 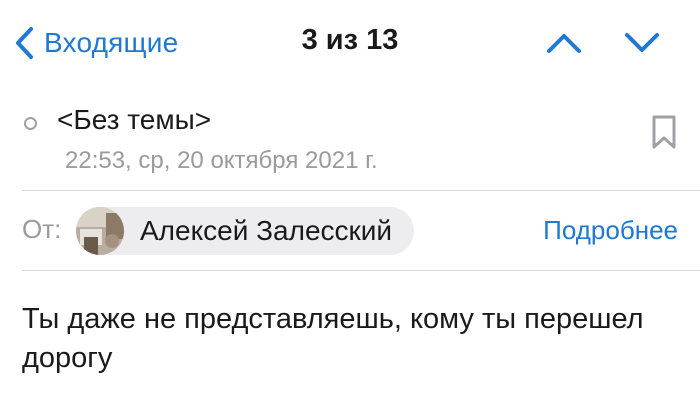 I want to click on bookmark-icon, so click(x=664, y=132).